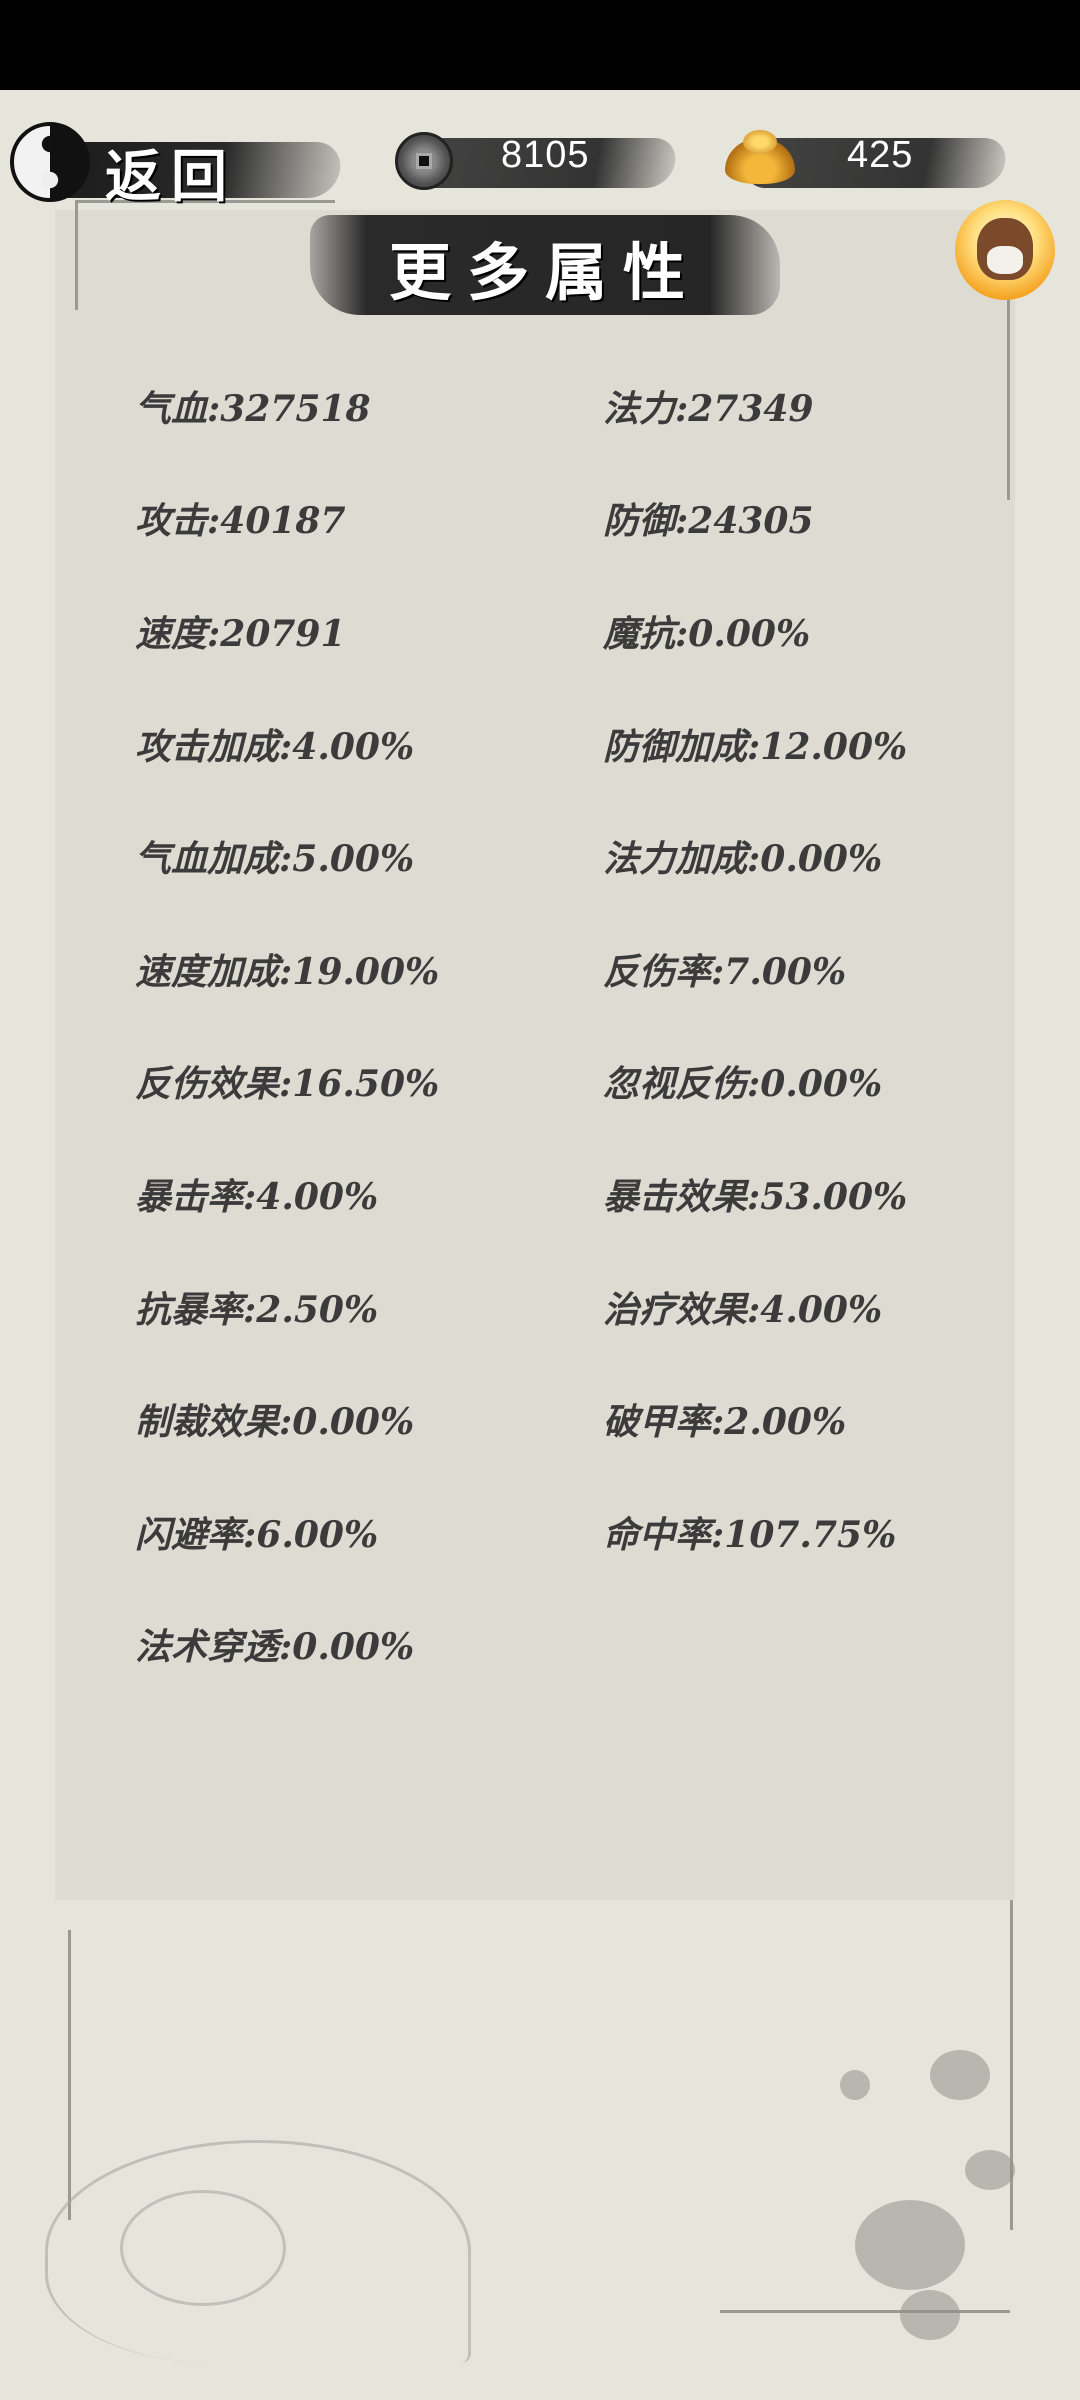  What do you see at coordinates (725, 1422) in the screenshot?
I see `stat-armor-break: 破甲率:2.00%` at bounding box center [725, 1422].